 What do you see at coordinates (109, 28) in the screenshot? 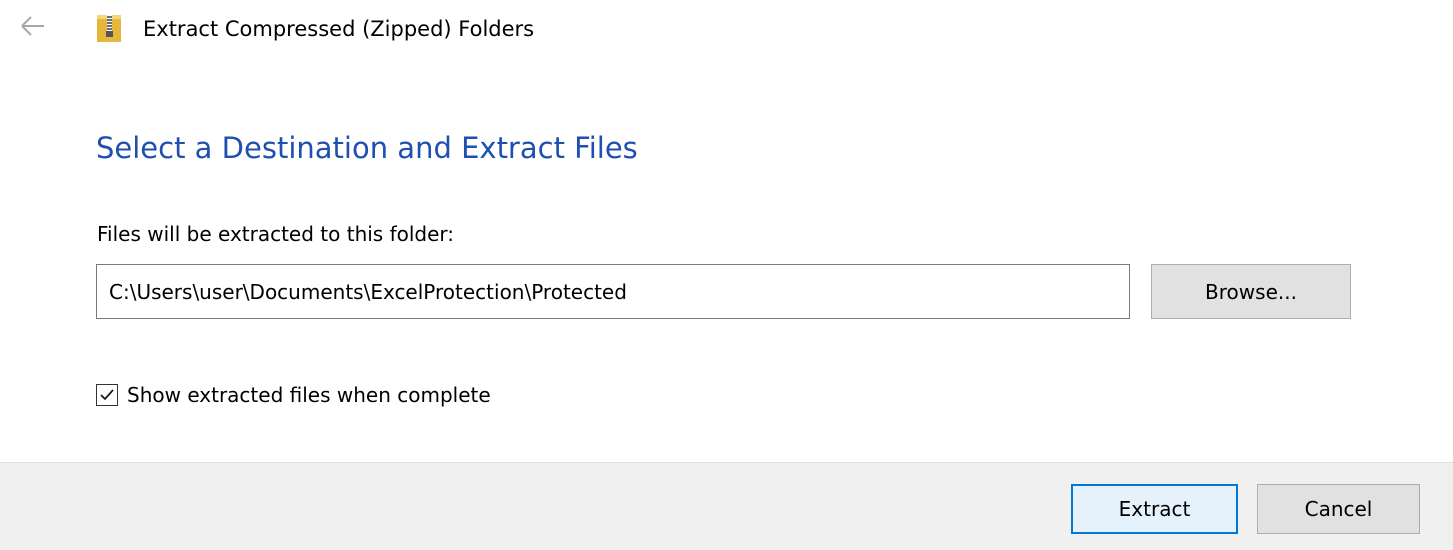
I see `zipped-folder-icon` at bounding box center [109, 28].